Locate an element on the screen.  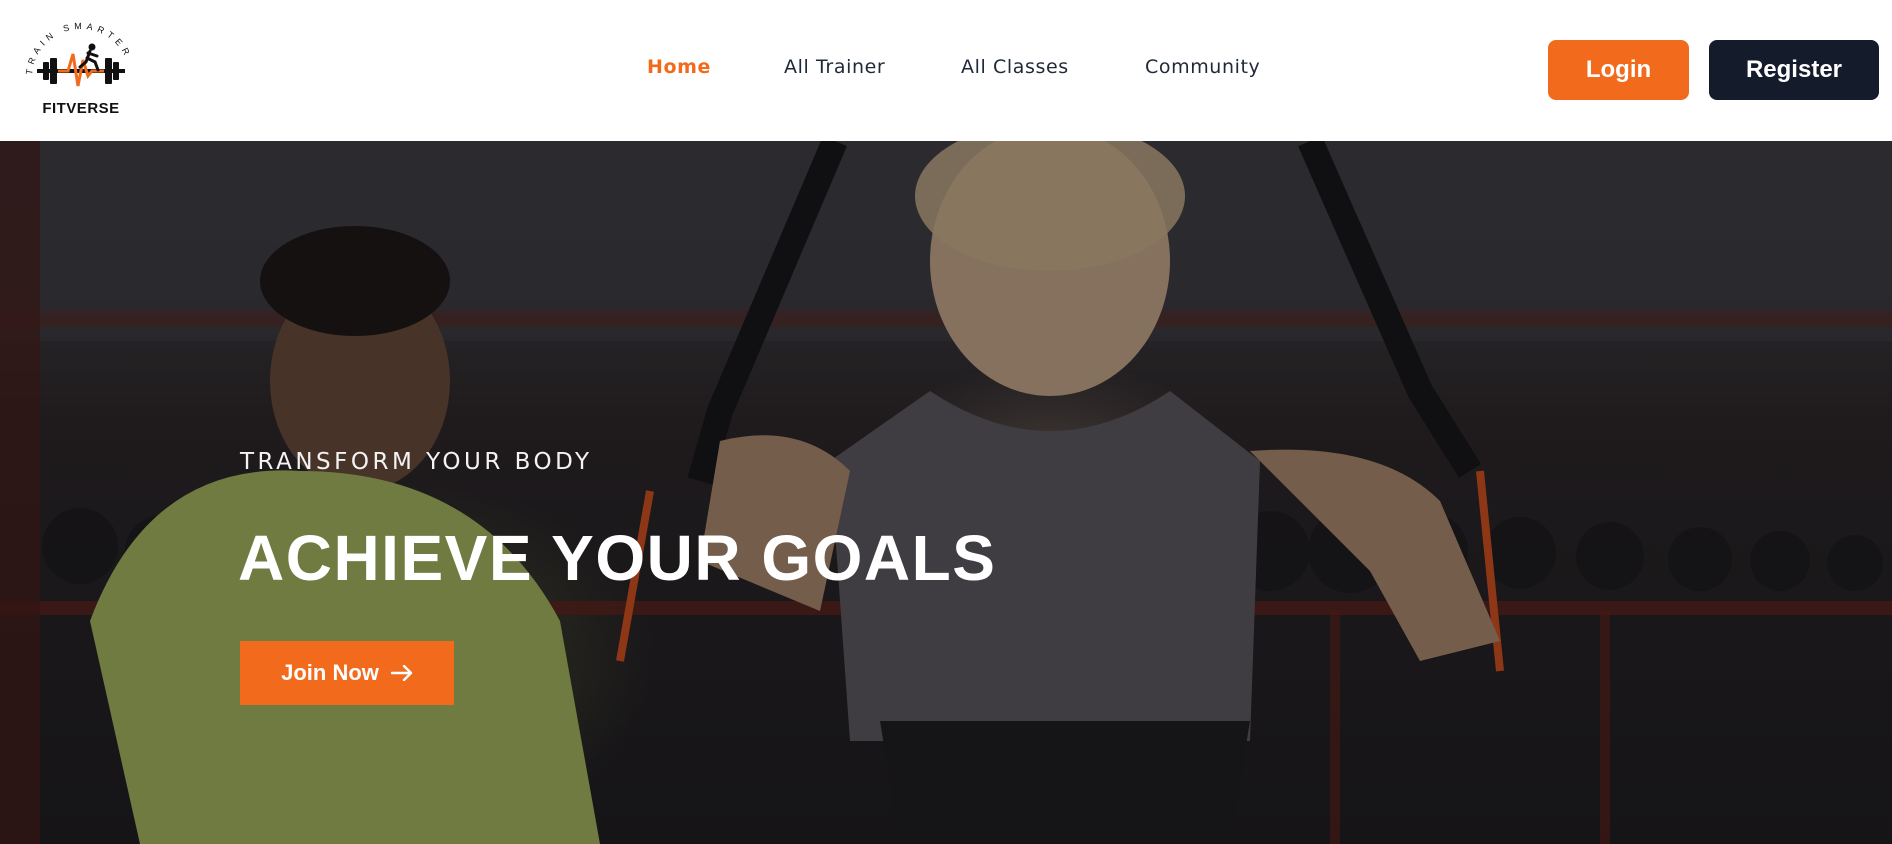
login-button: Login is located at coordinates (1618, 70).